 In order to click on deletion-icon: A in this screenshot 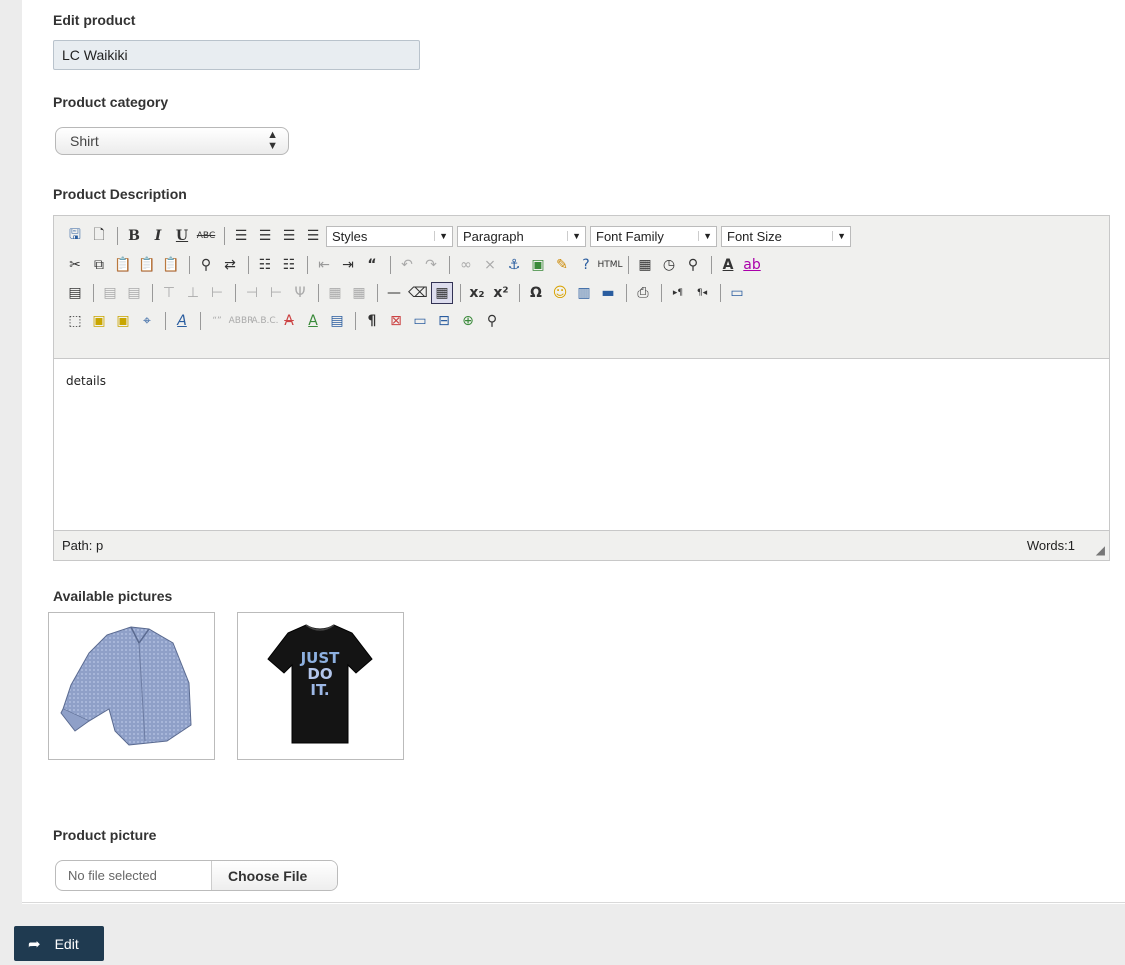, I will do `click(289, 321)`.